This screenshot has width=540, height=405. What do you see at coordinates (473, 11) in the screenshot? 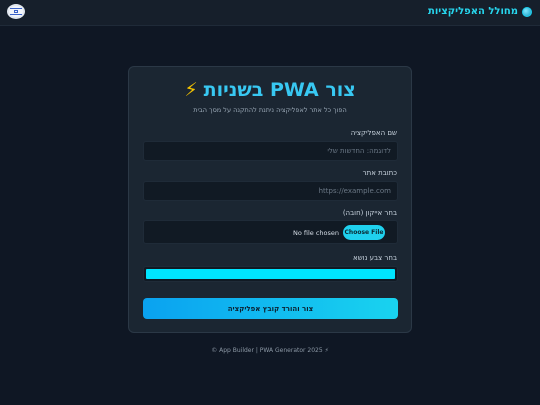
I see `brand-label: מחולל האפליקציות` at bounding box center [473, 11].